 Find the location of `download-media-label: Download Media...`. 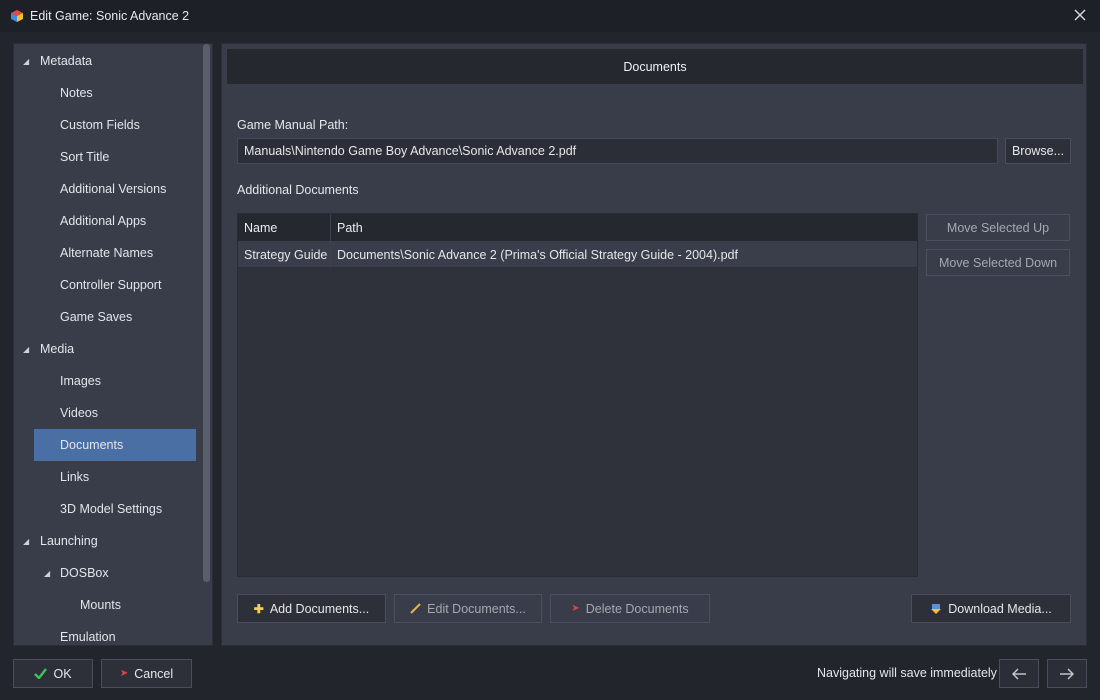

download-media-label: Download Media... is located at coordinates (1000, 608).